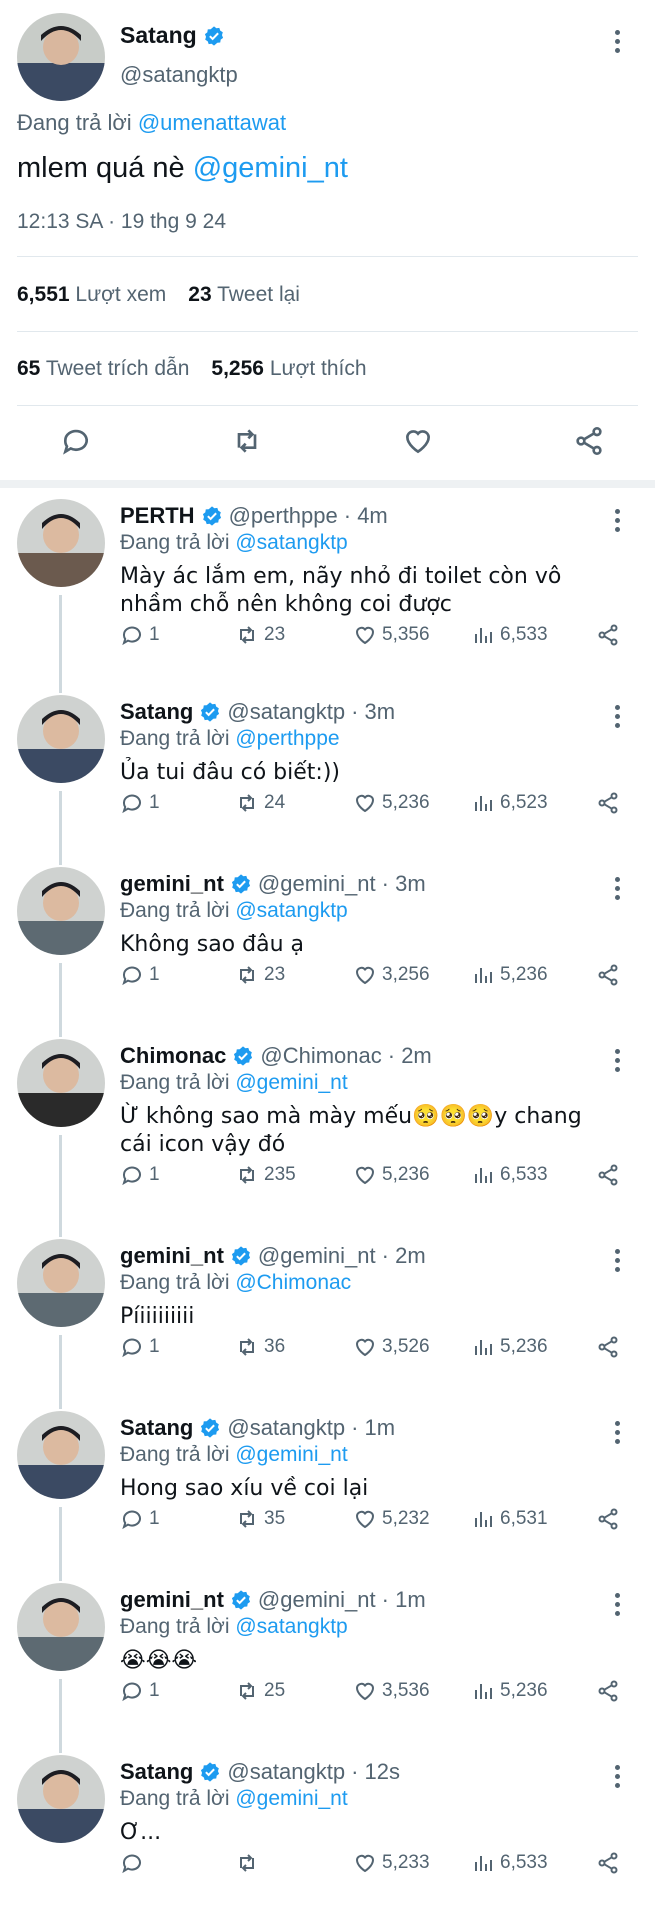 The image size is (655, 1920). I want to click on like-button: 3,256, so click(412, 975).